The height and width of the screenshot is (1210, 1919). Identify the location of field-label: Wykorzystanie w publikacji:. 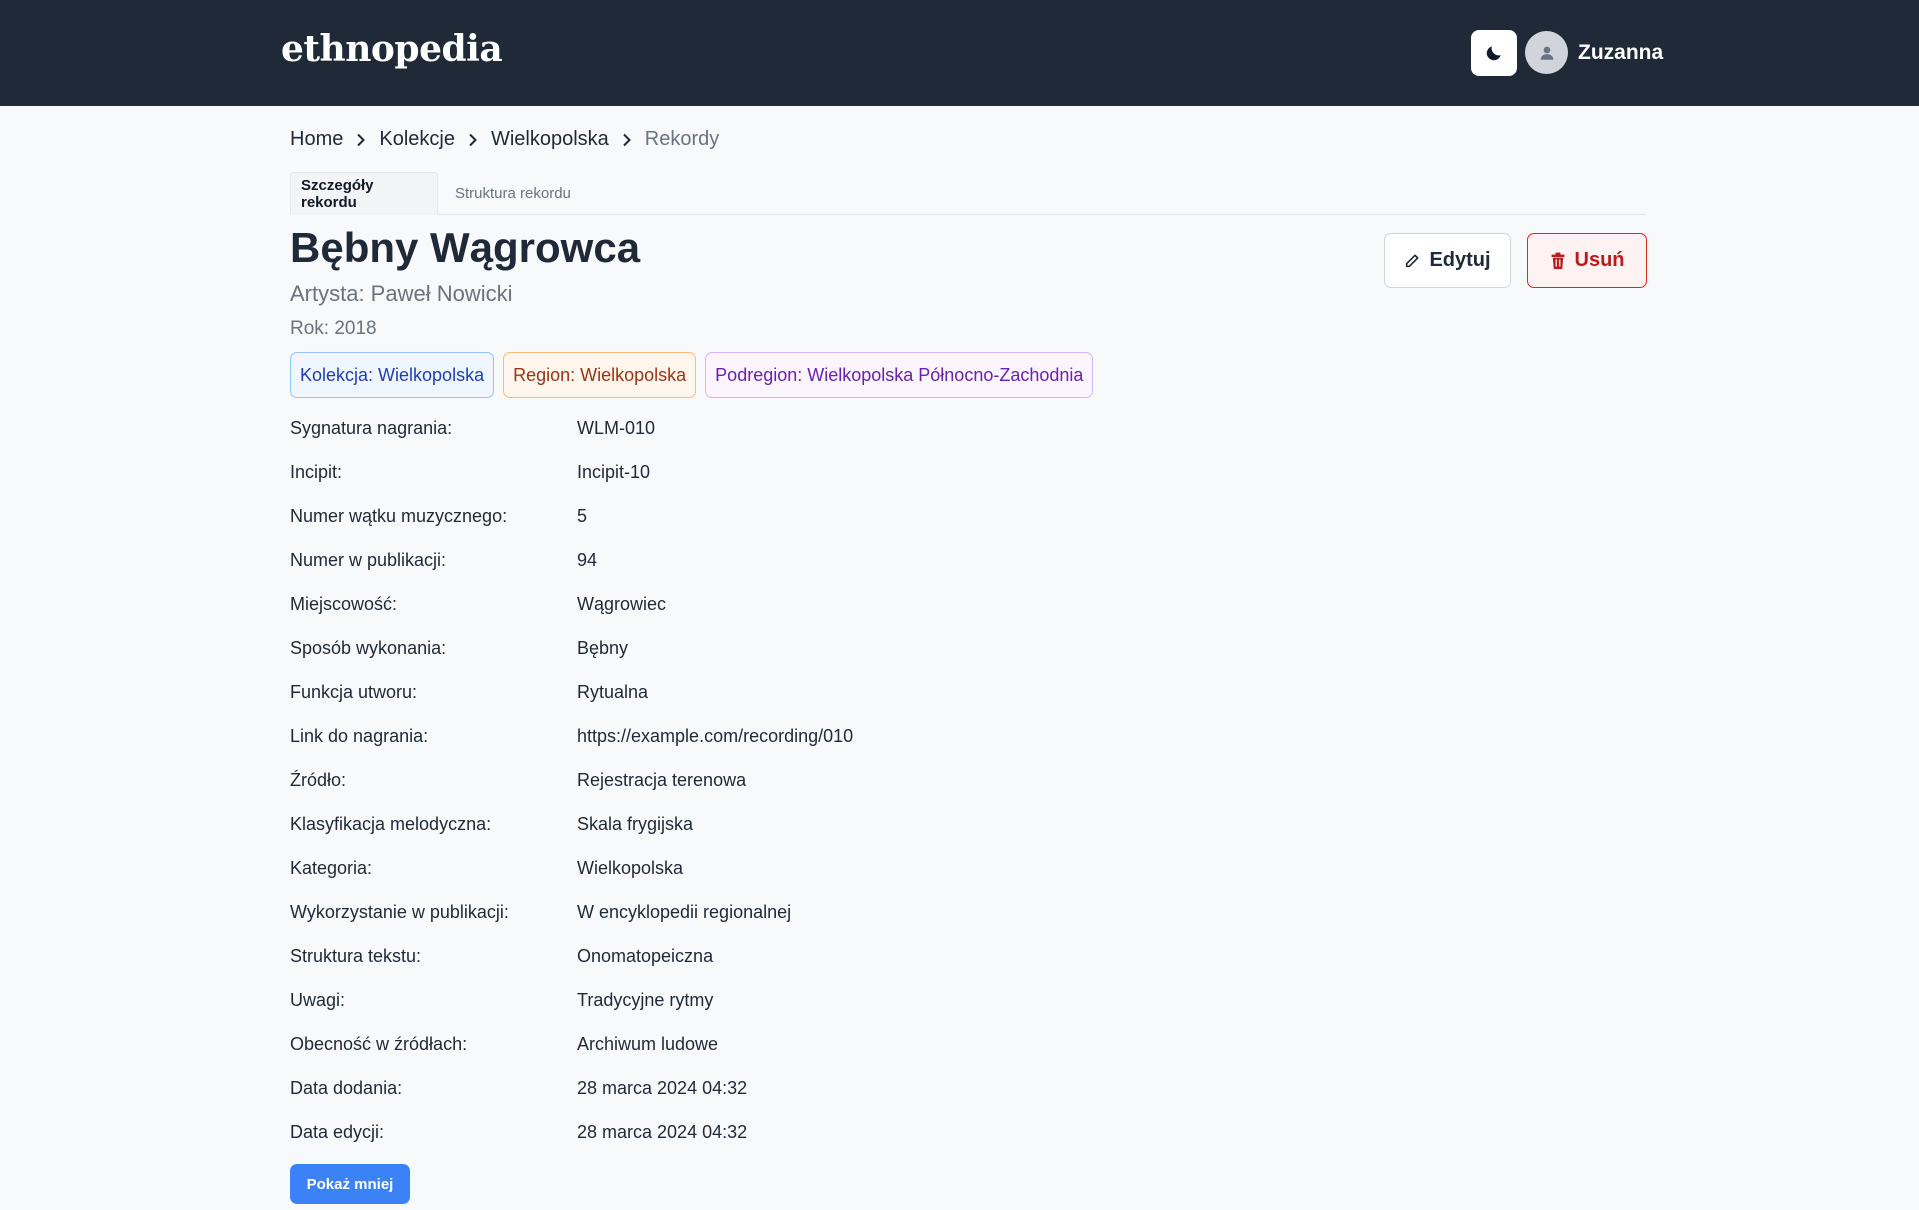
(399, 911).